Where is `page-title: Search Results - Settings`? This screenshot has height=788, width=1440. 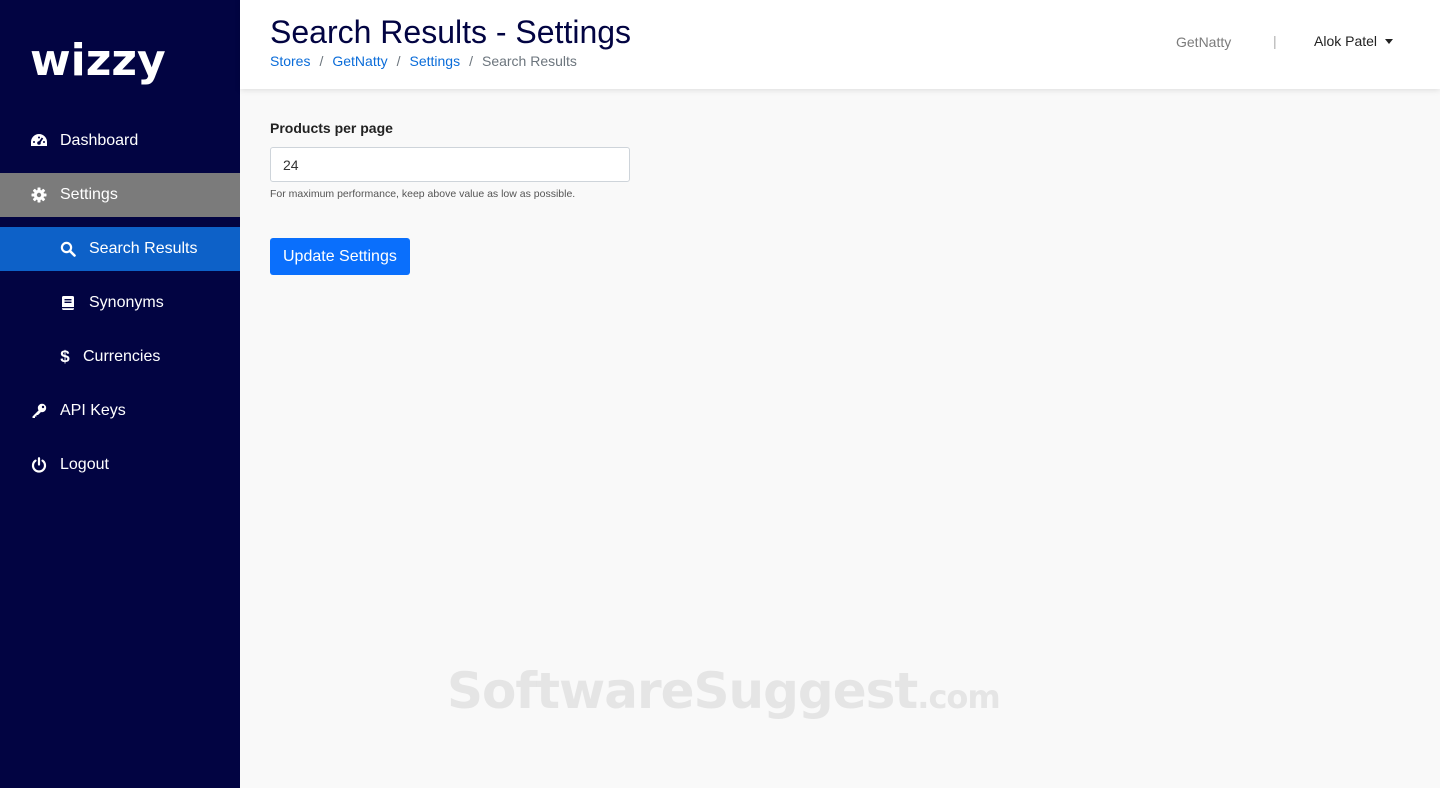 page-title: Search Results - Settings is located at coordinates (451, 32).